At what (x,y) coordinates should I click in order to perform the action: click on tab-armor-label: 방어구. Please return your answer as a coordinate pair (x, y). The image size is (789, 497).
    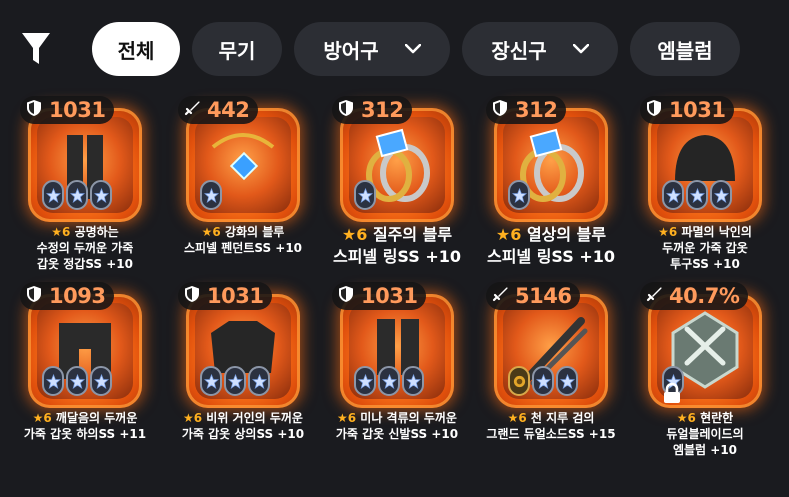
    Looking at the image, I should click on (351, 50).